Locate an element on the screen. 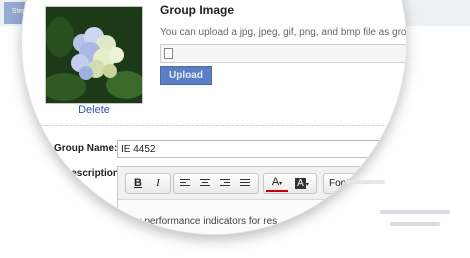  editor-content: key performance indicators for res is located at coordinates (202, 221).